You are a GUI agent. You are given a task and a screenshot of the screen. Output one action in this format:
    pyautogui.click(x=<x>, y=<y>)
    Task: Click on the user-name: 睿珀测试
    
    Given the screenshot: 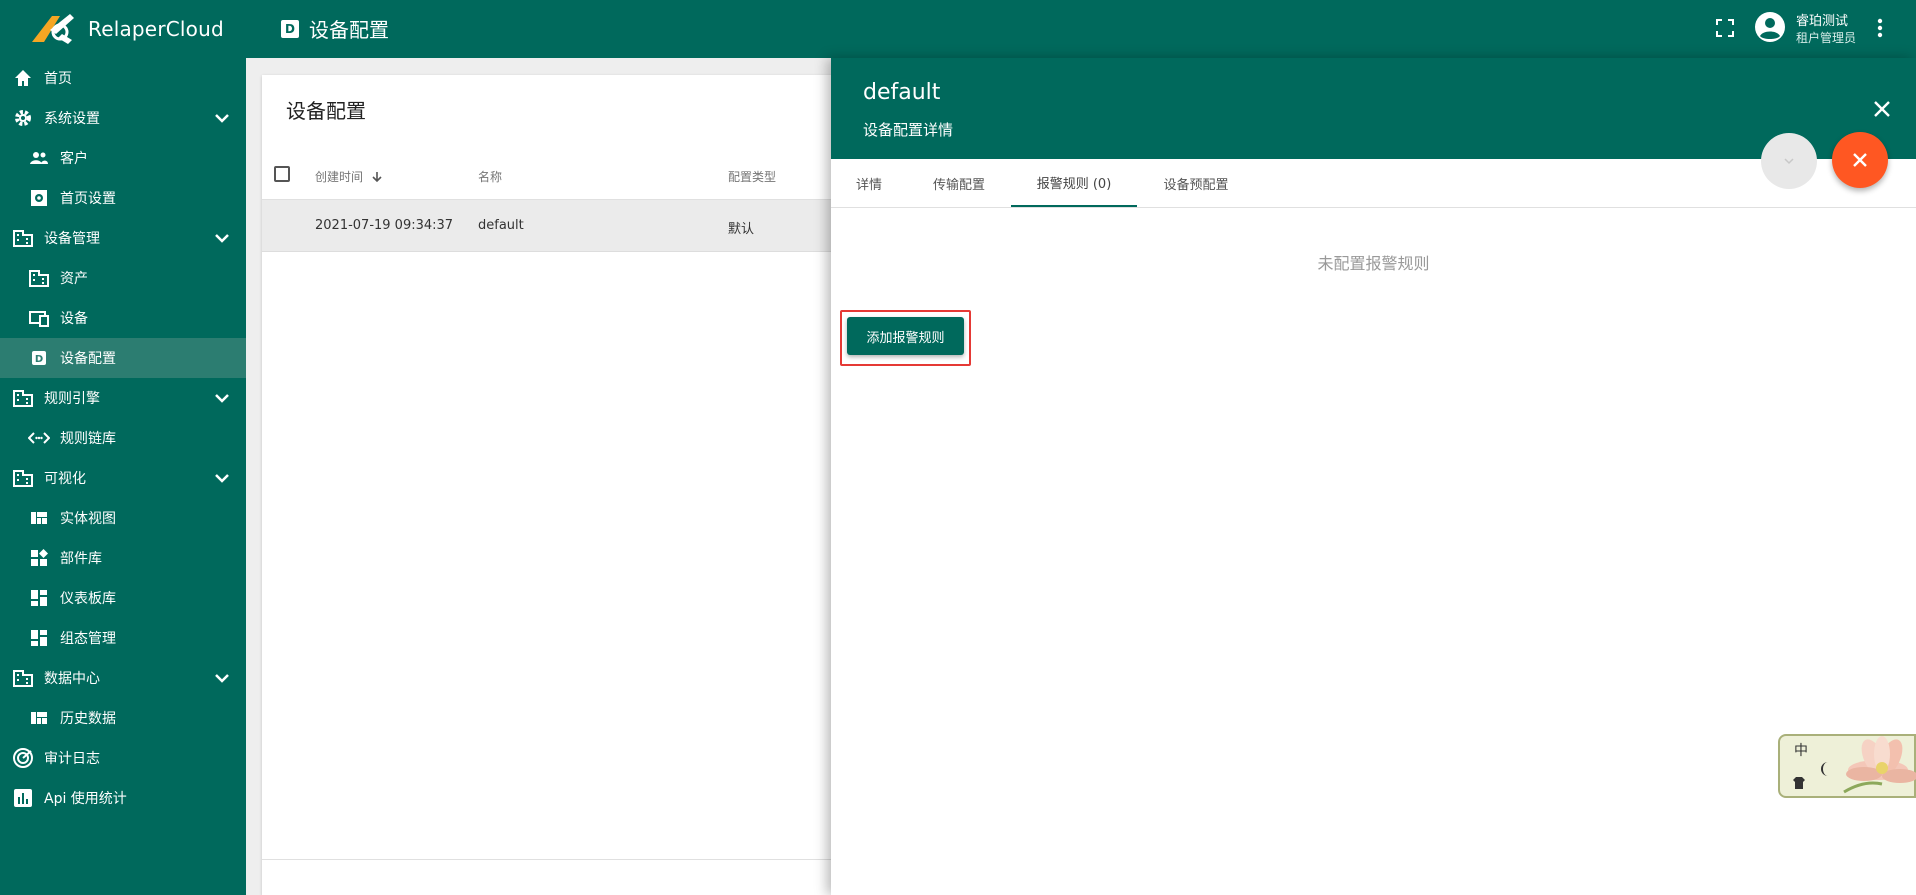 What is the action you would take?
    pyautogui.click(x=1822, y=21)
    